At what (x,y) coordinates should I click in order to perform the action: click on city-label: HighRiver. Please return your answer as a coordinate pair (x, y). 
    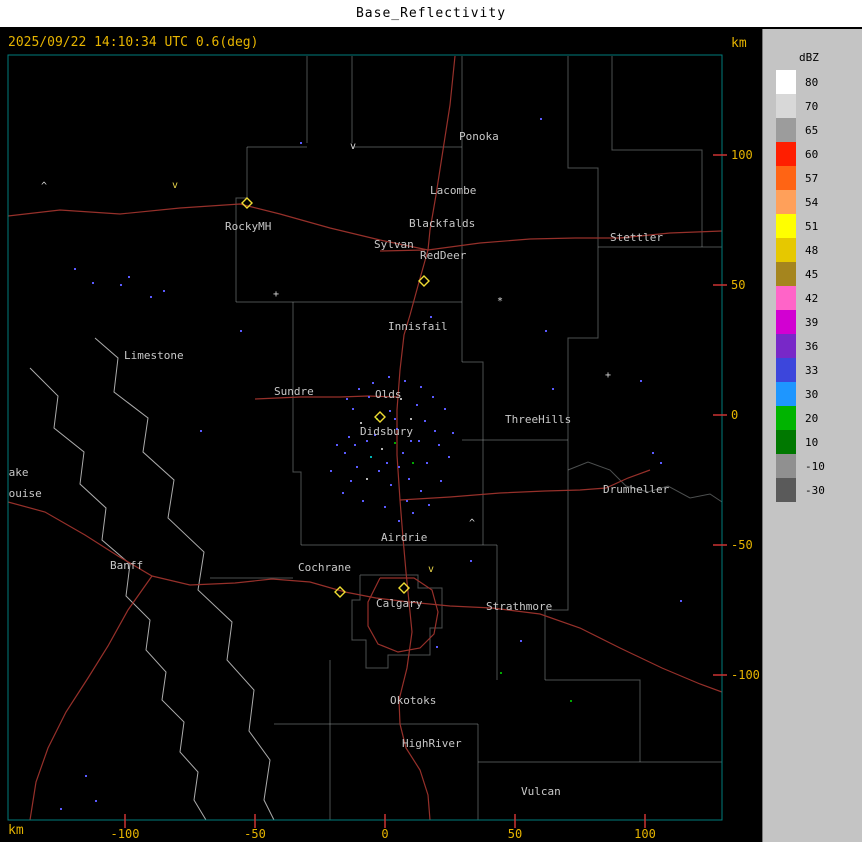
    Looking at the image, I should click on (432, 743).